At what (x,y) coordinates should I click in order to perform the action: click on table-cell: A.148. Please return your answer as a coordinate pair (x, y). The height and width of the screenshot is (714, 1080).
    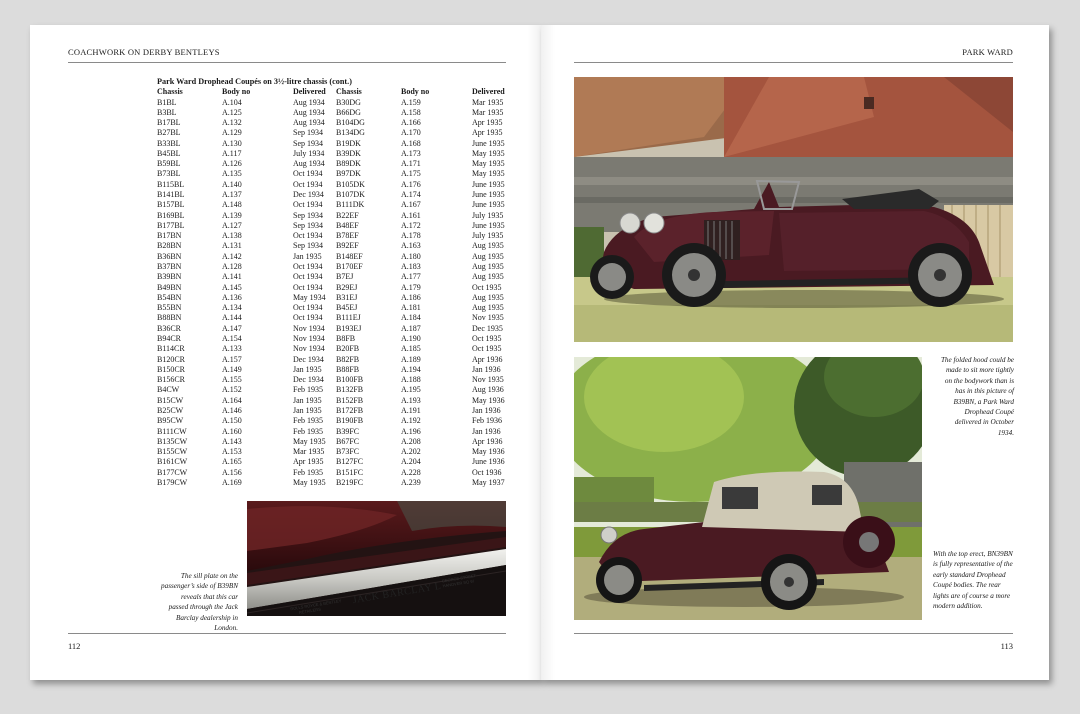
    Looking at the image, I should click on (232, 205).